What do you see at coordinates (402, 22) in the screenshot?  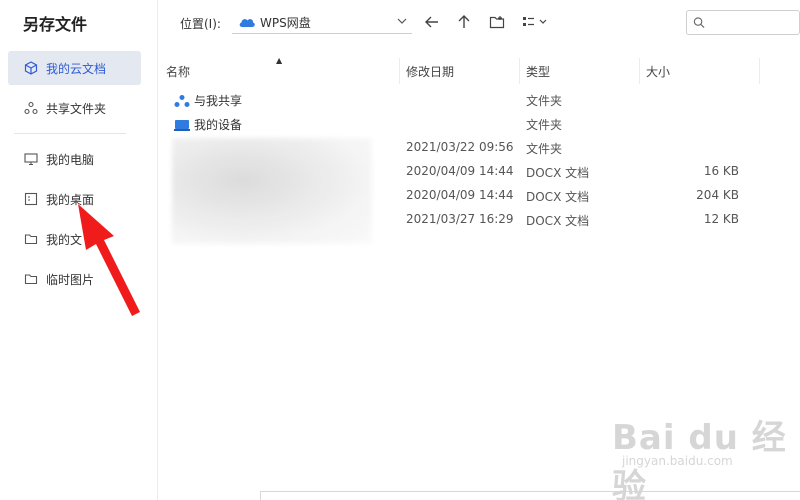 I see `chevron-down-icon` at bounding box center [402, 22].